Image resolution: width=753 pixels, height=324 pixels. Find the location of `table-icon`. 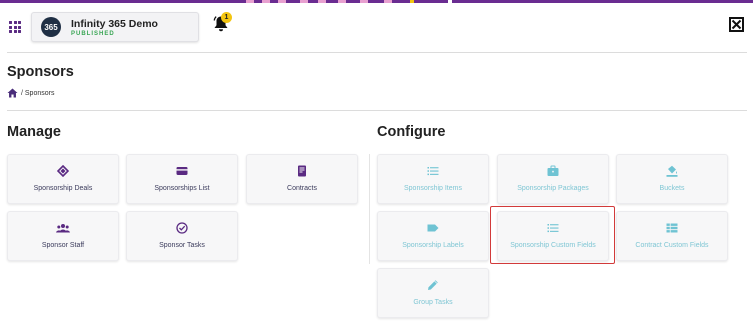

table-icon is located at coordinates (672, 228).